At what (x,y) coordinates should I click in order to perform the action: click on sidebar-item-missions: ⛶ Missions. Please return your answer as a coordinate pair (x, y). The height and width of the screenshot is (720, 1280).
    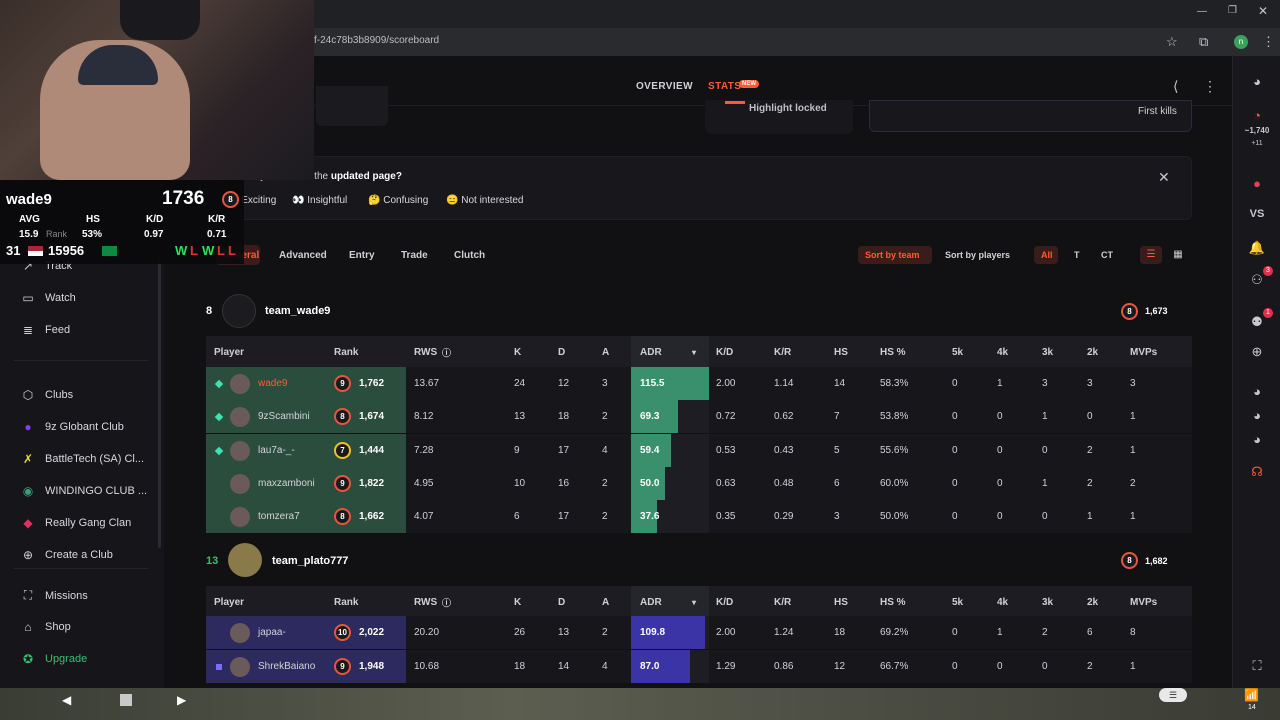
    Looking at the image, I should click on (54, 595).